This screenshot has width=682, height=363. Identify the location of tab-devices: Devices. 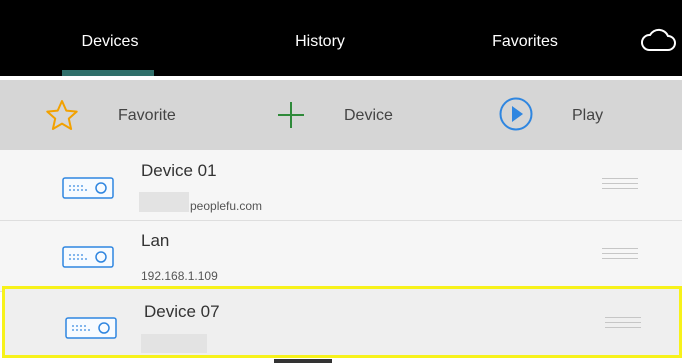
(110, 38).